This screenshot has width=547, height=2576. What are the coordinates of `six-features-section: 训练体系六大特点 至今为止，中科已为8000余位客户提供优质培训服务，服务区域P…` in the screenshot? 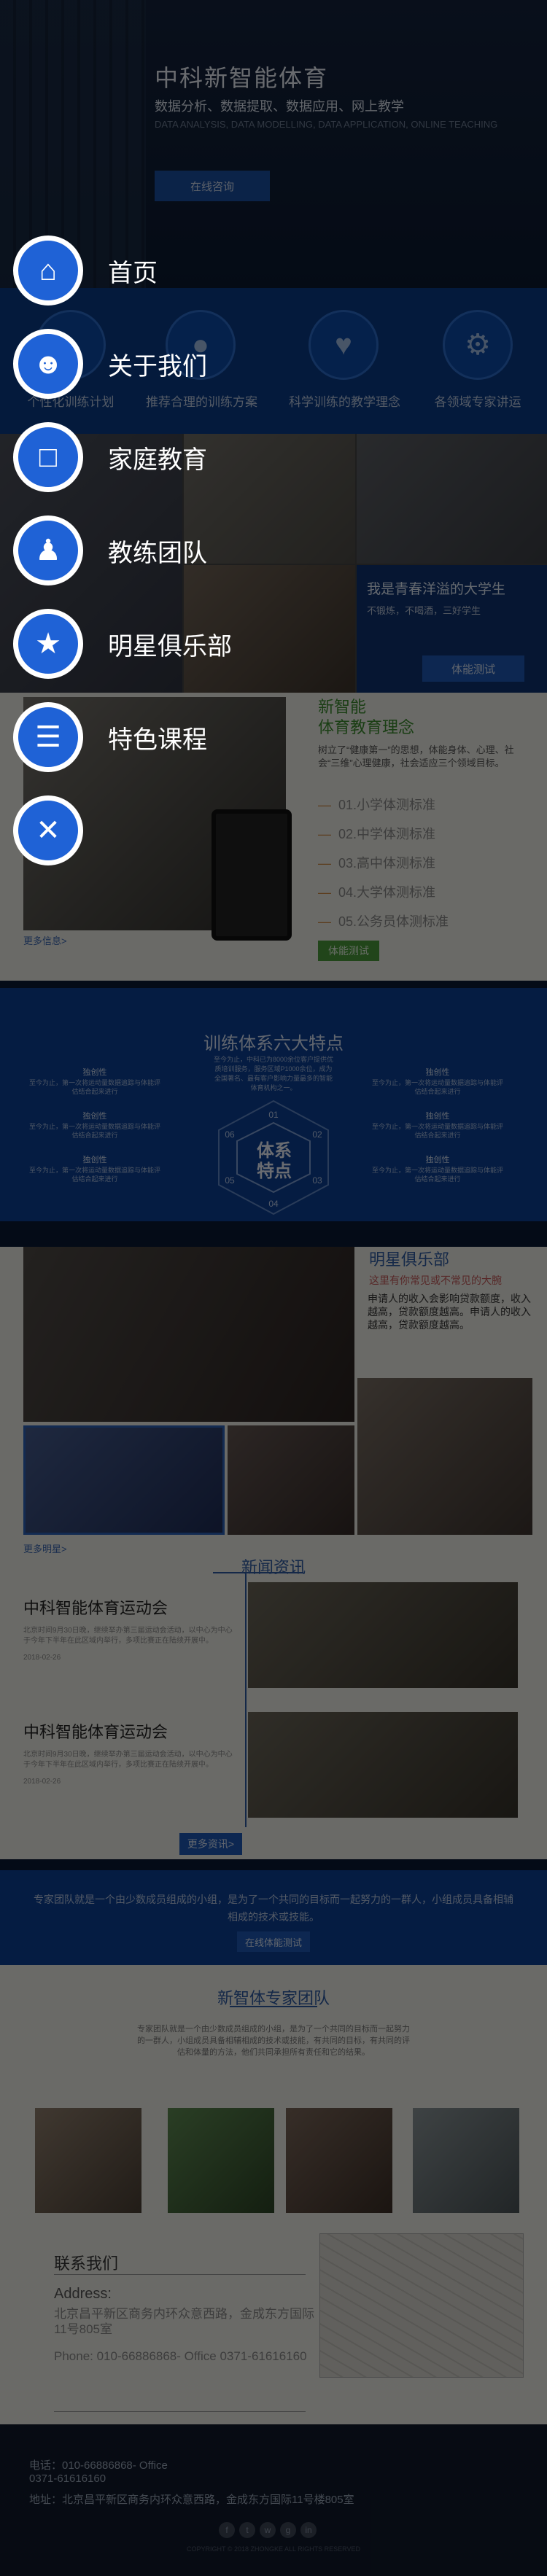 It's located at (273, 1104).